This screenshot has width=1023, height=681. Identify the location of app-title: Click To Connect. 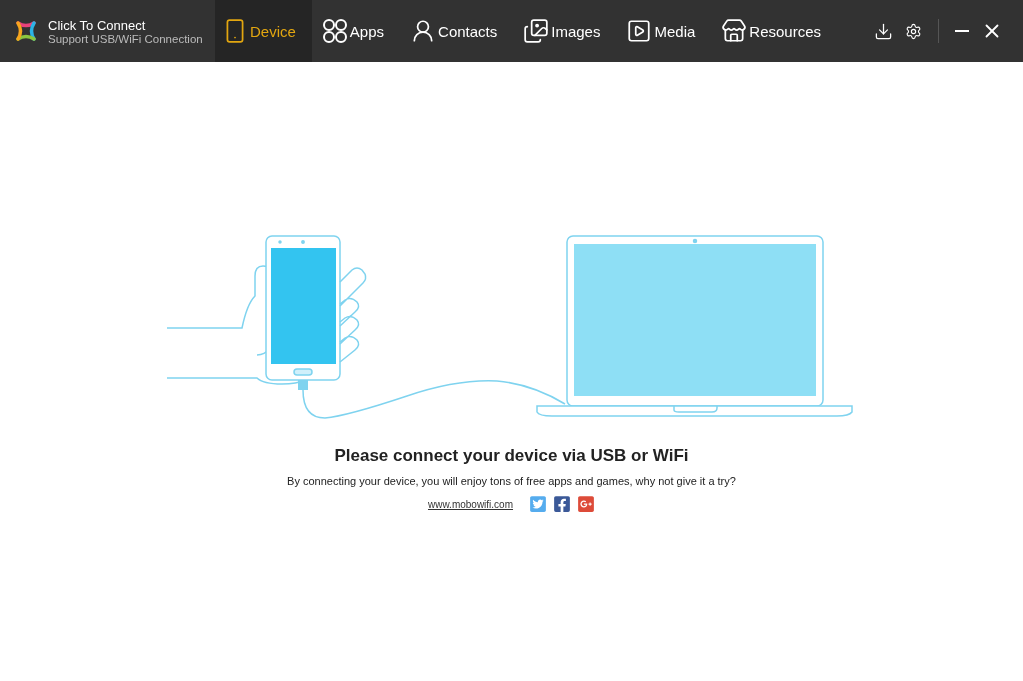
(97, 25).